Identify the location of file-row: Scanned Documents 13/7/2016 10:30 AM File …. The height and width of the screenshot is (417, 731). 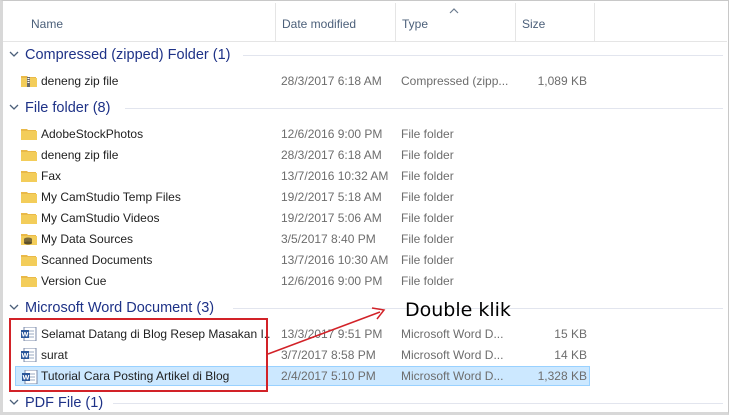
(302, 260).